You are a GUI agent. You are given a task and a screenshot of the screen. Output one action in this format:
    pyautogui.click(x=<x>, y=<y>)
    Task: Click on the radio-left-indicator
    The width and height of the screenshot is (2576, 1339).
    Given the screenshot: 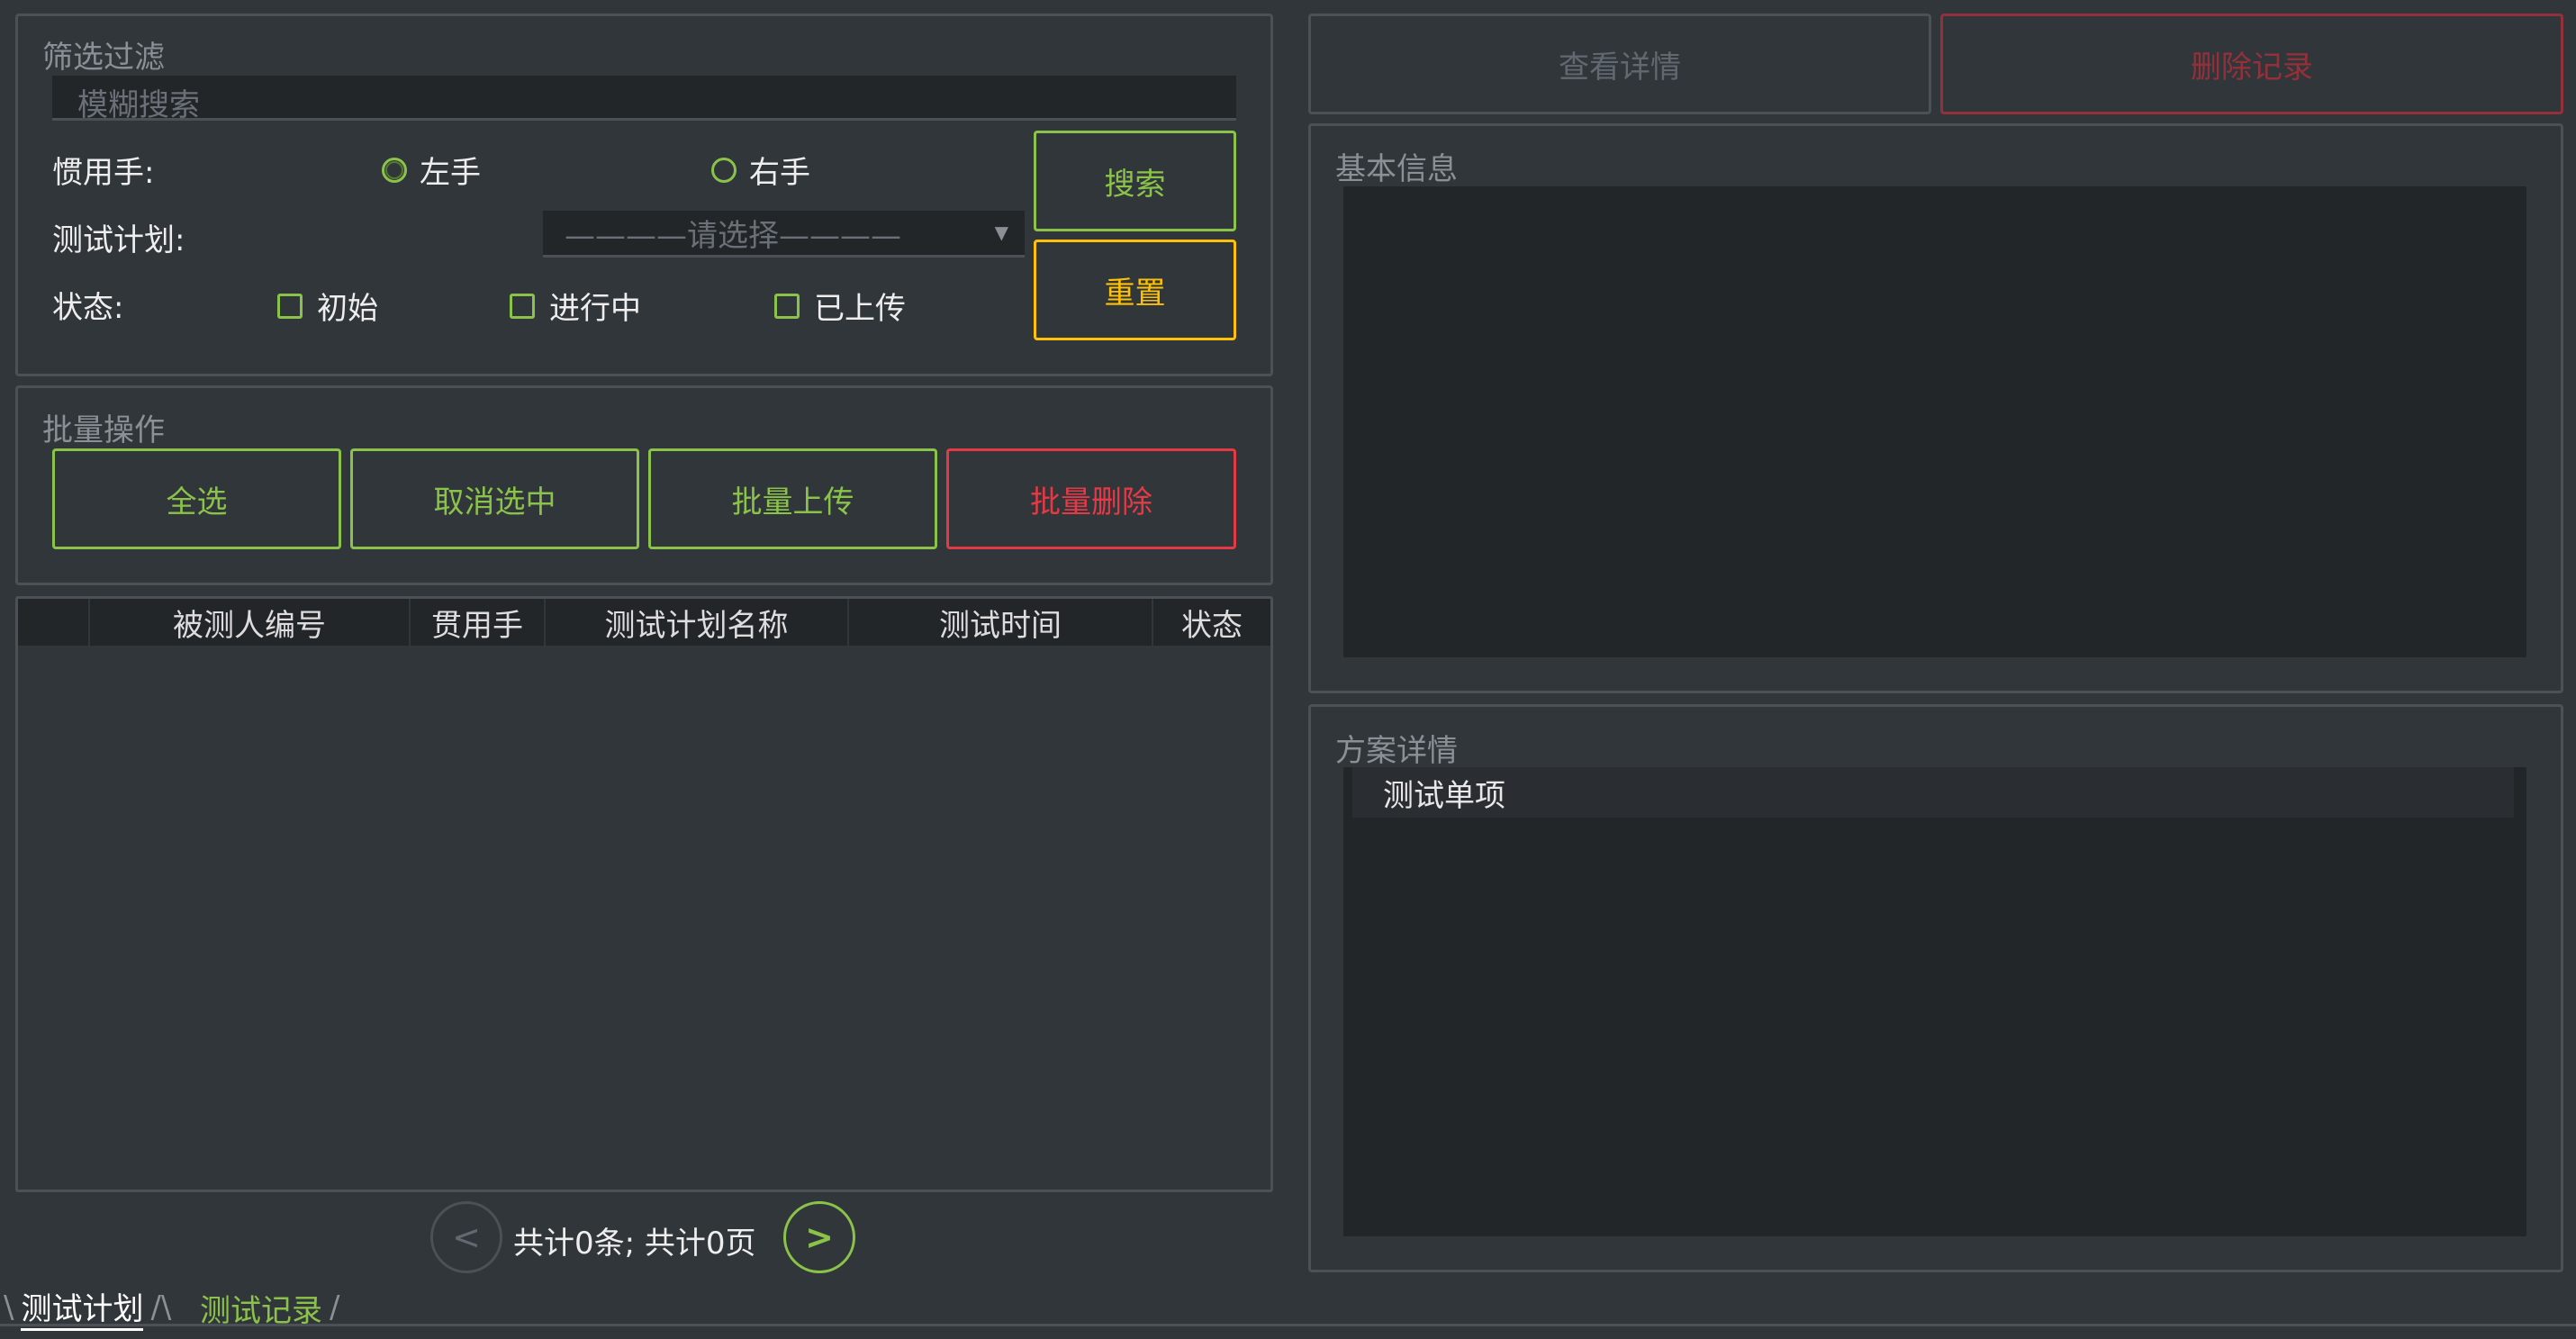 What is the action you would take?
    pyautogui.click(x=394, y=170)
    